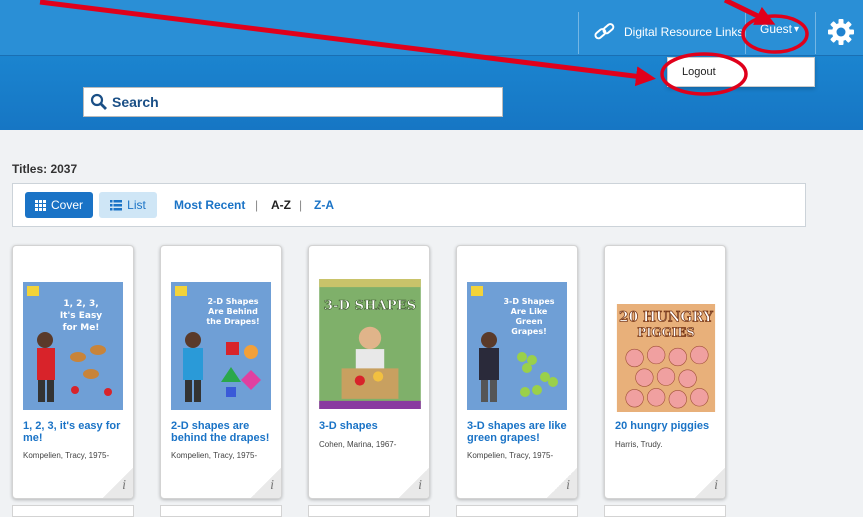 This screenshot has height=517, width=863. I want to click on book-cover-image: 3-D Shapes Are Like Green Grapes!, so click(517, 346).